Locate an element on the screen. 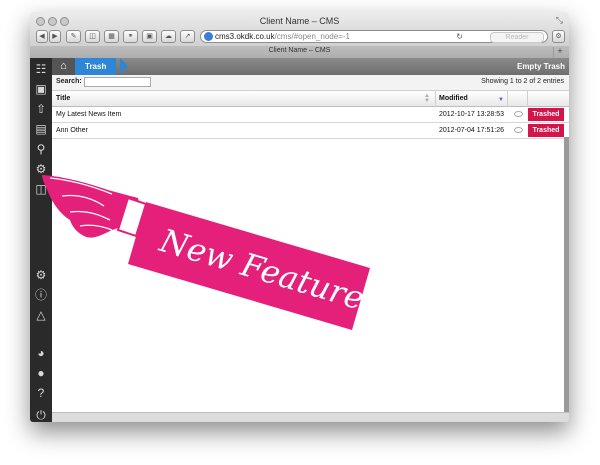 The width and height of the screenshot is (600, 465). sitemap-icon: ☷ is located at coordinates (41, 69).